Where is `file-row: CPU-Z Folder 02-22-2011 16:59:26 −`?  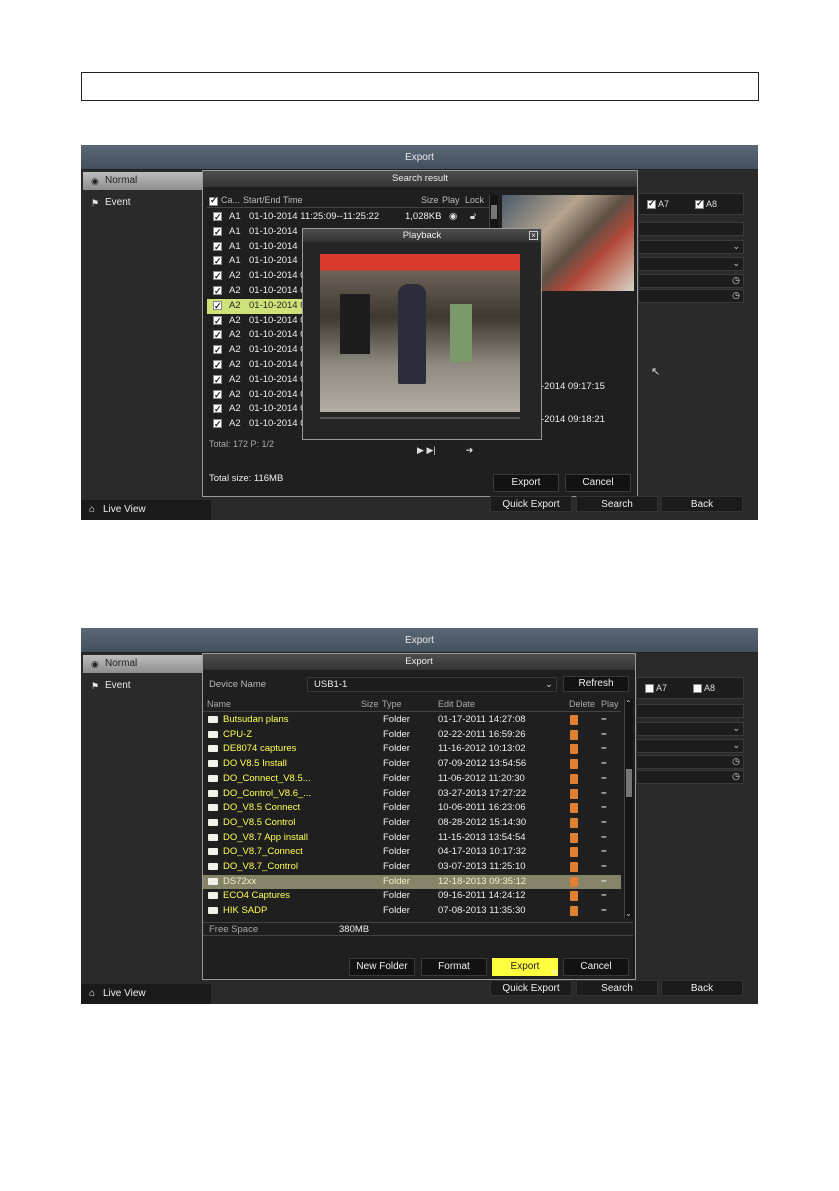 file-row: CPU-Z Folder 02-22-2011 16:59:26 − is located at coordinates (412, 735).